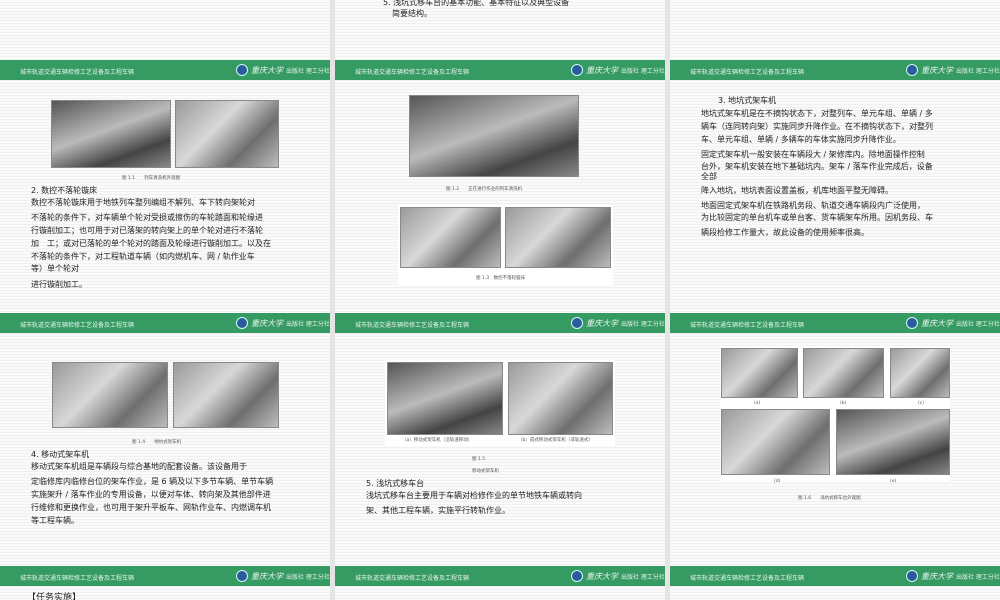 This screenshot has height=600, width=1000. I want to click on slide-text-line: 浅坑式移车台主要用于车辆对检修作业的单节地铁车辆或转向, so click(474, 495).